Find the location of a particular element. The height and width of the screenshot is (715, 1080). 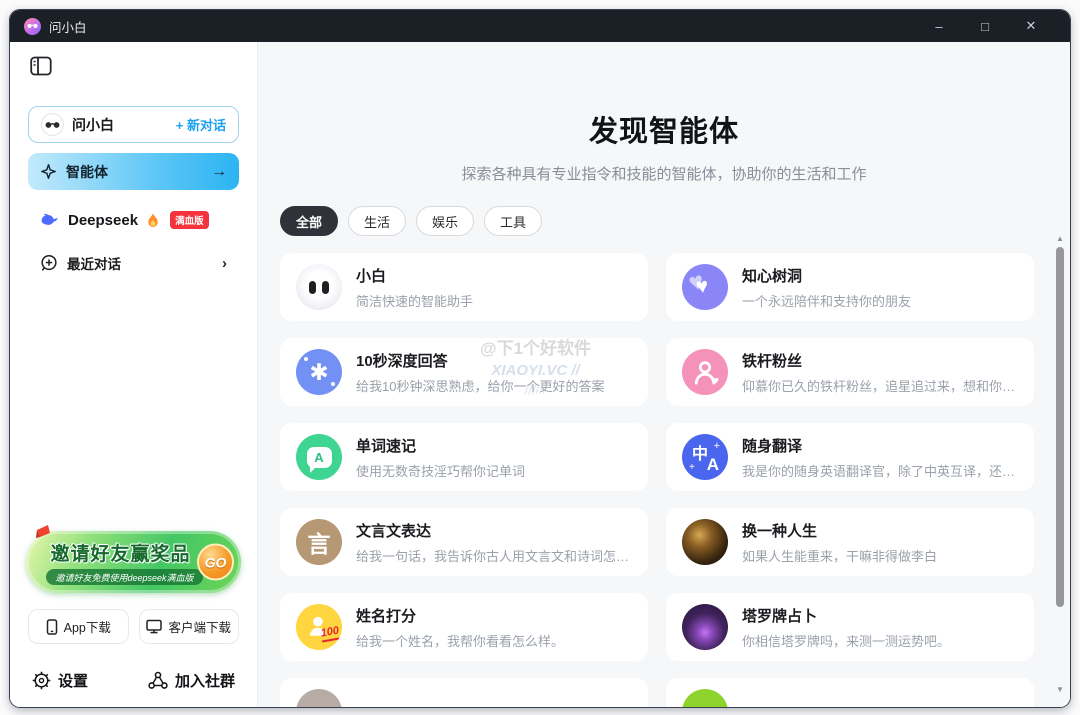

avatar-heart: ♥ ♥ is located at coordinates (705, 287).